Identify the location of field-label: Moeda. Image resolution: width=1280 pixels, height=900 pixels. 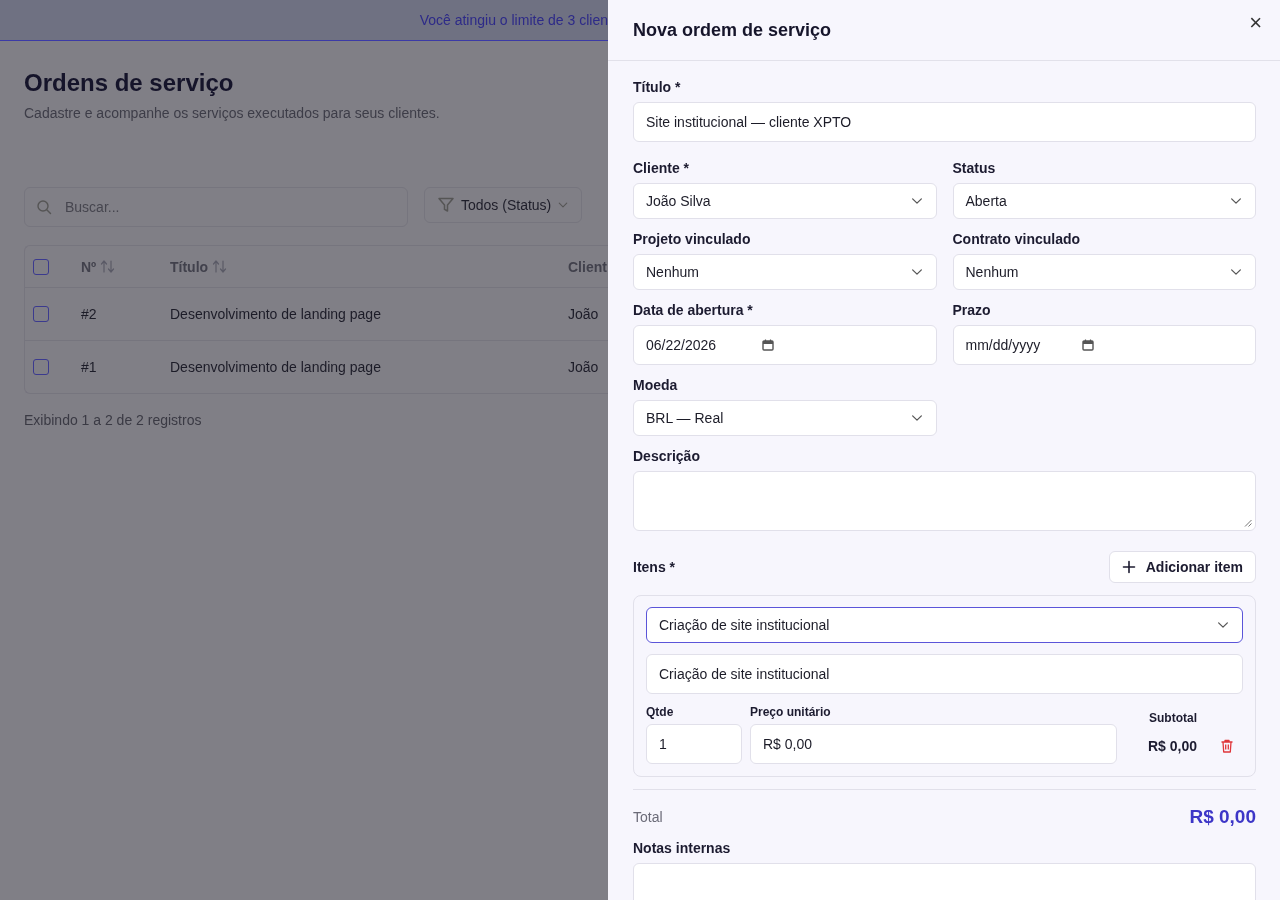
(656, 385).